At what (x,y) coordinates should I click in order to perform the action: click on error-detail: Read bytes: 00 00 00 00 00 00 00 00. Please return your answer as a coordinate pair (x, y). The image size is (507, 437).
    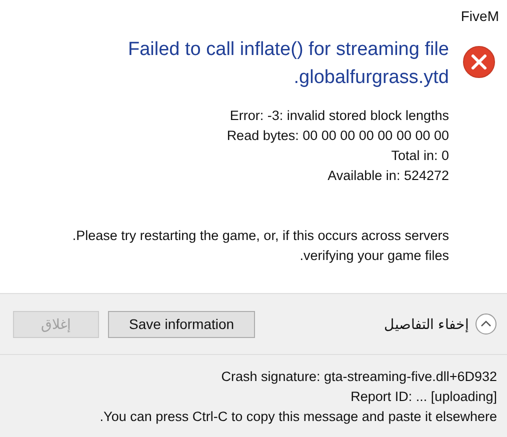
    Looking at the image, I should click on (337, 136).